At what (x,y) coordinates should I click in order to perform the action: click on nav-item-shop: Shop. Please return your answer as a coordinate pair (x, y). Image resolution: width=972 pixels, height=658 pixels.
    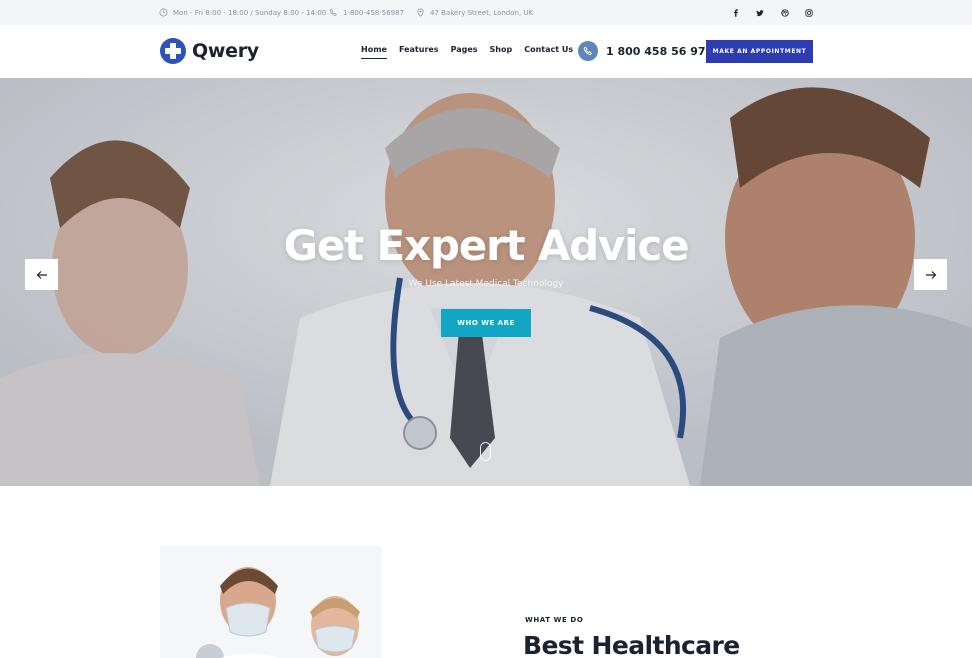
    Looking at the image, I should click on (501, 51).